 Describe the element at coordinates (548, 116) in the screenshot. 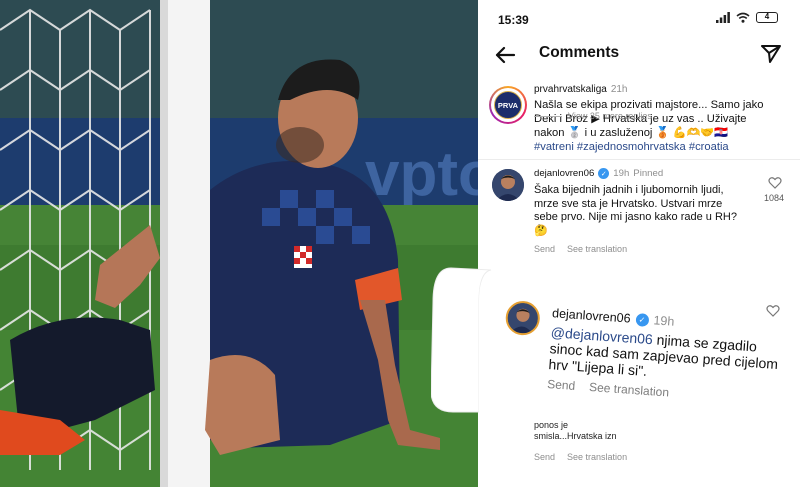

I see `replies-line` at that location.